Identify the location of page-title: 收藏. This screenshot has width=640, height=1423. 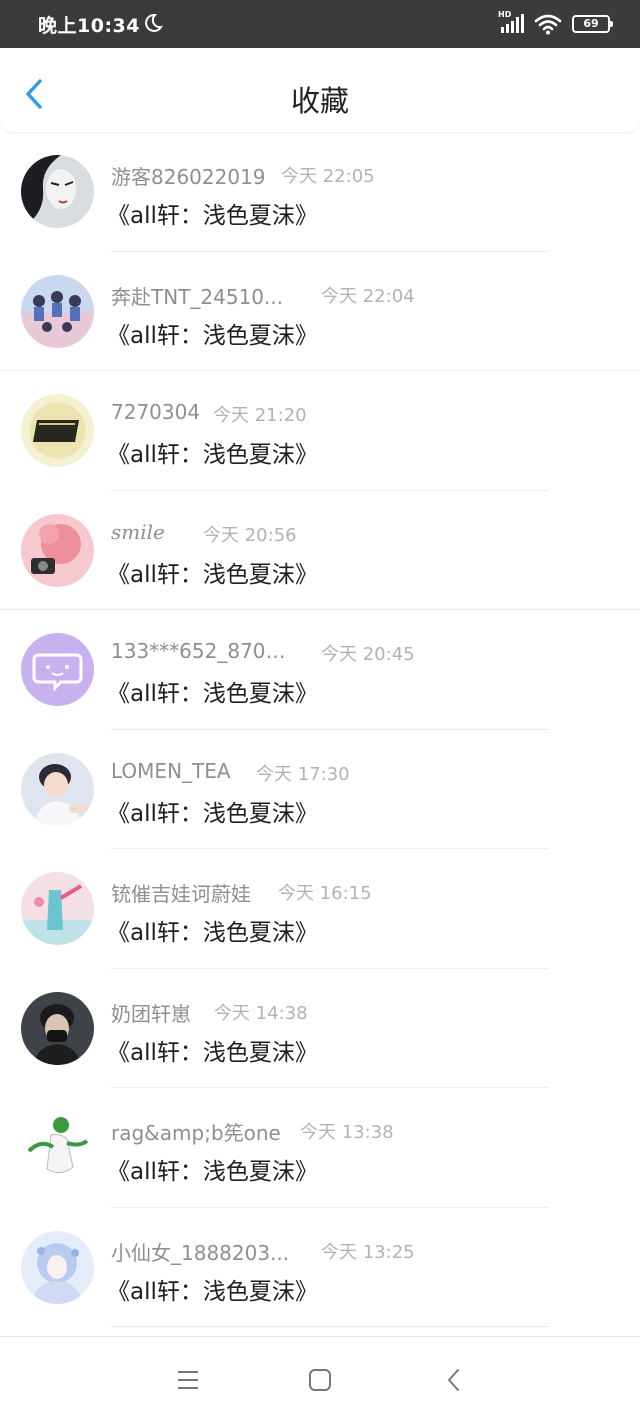
(319, 101).